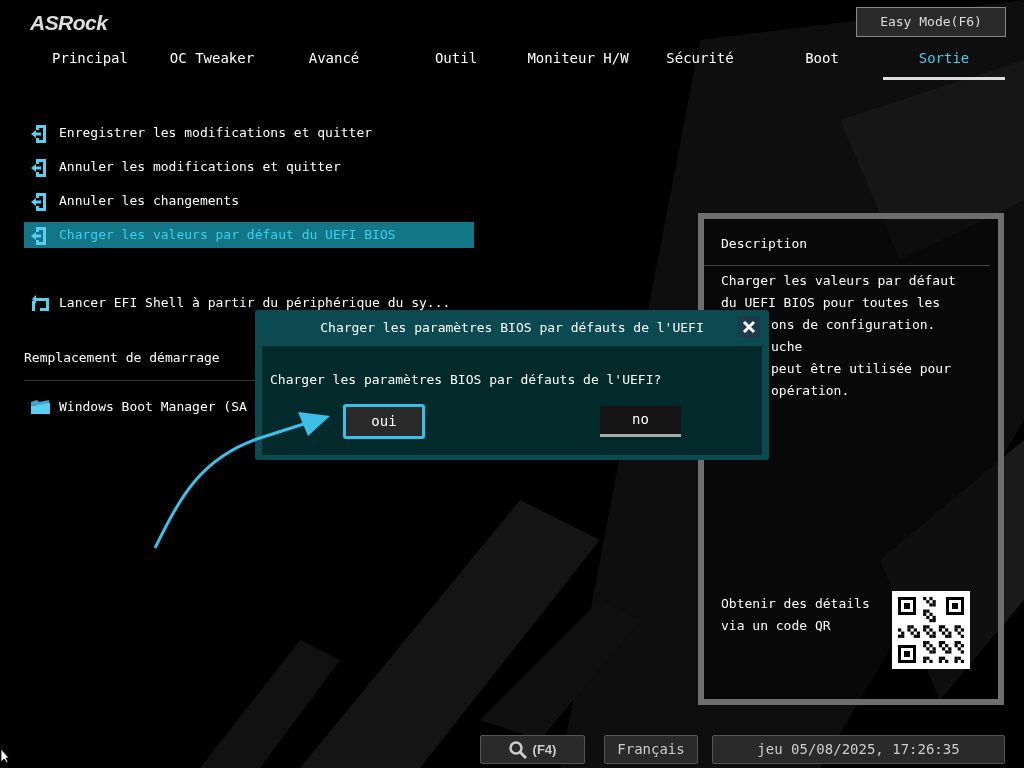  Describe the element at coordinates (861, 369) in the screenshot. I see `description-text: peut être utilisée pour` at that location.